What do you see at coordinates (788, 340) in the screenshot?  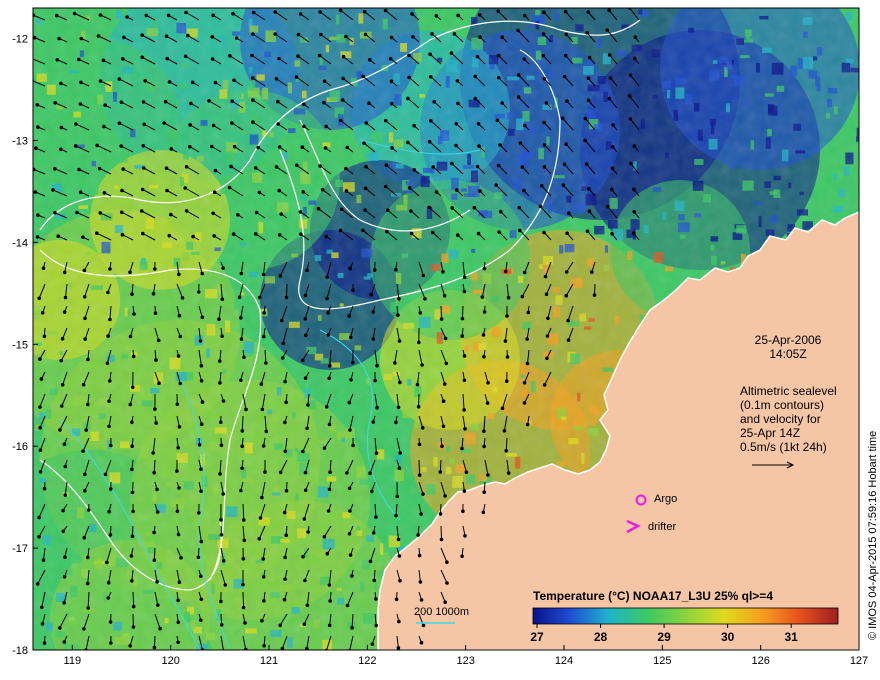 I see `date-text: 25-Apr-2006` at bounding box center [788, 340].